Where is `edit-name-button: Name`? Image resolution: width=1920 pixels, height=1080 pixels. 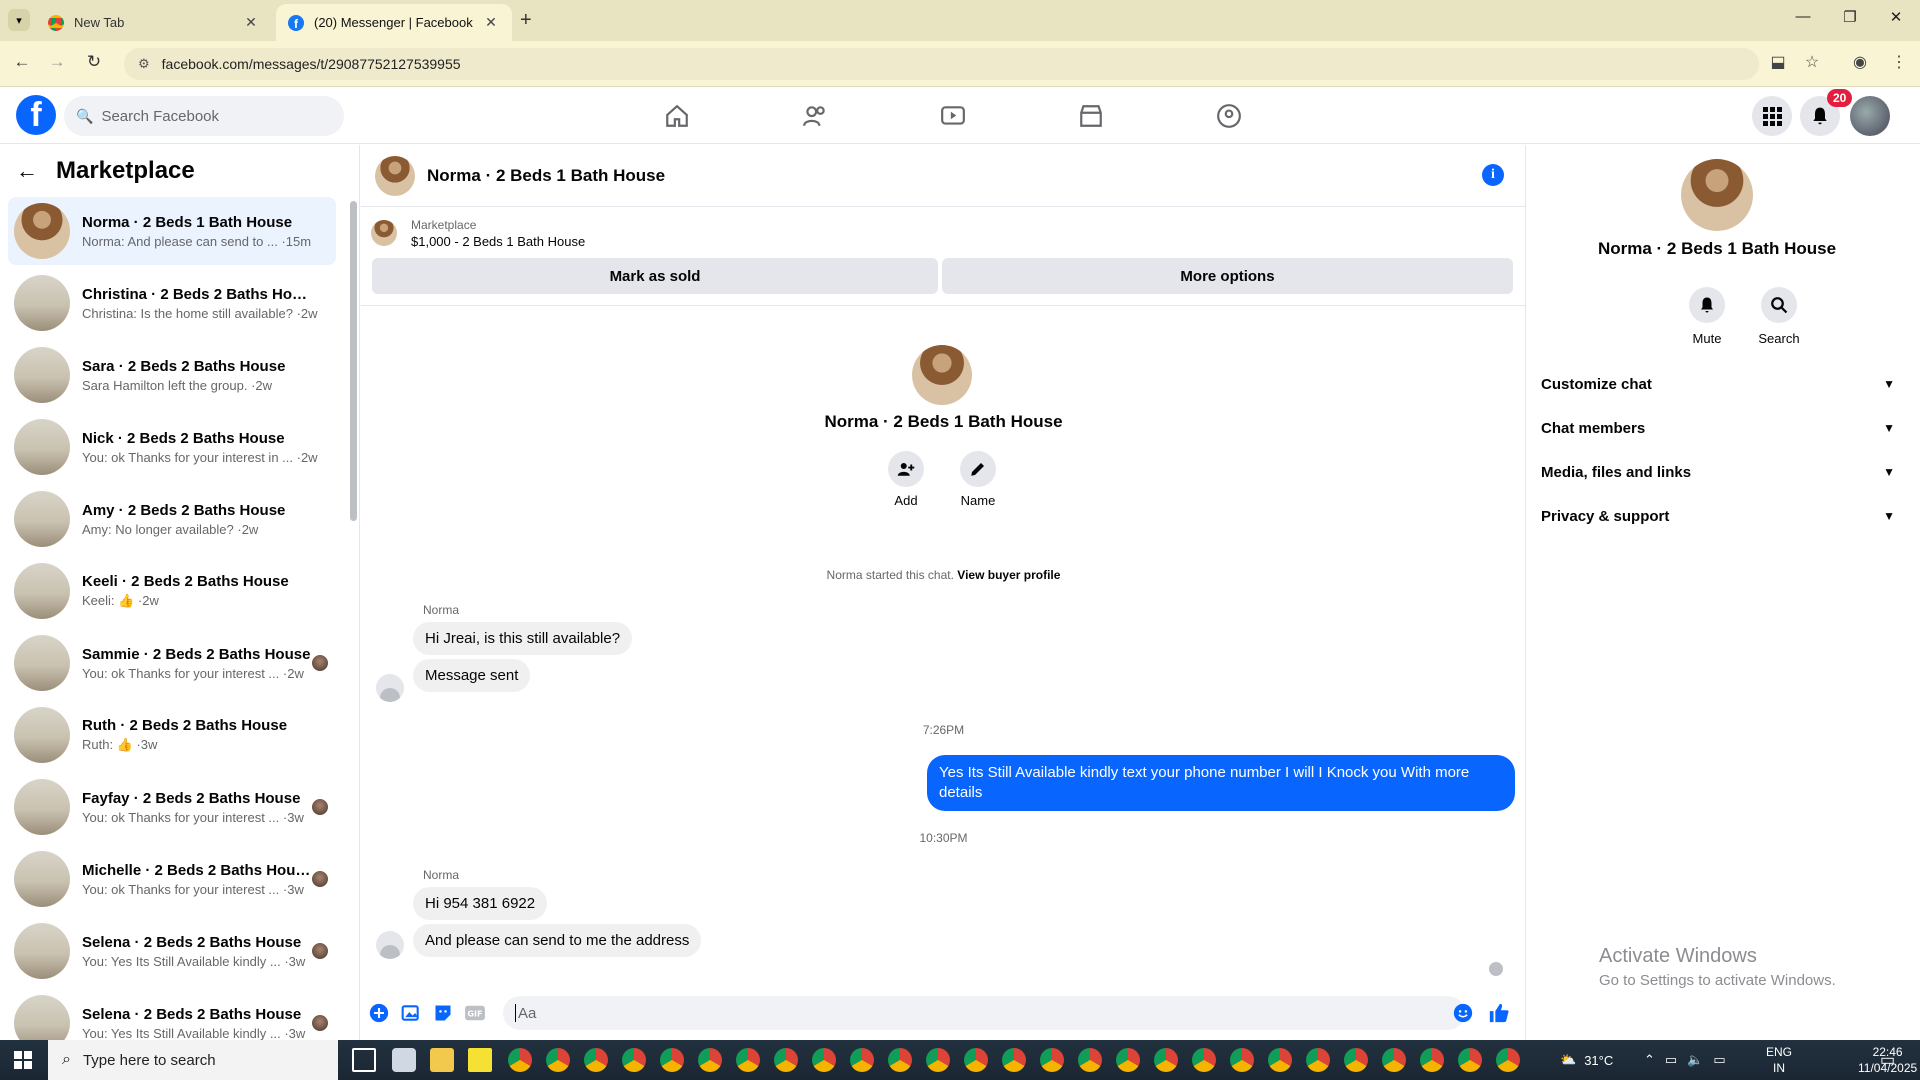
edit-name-button: Name is located at coordinates (978, 479).